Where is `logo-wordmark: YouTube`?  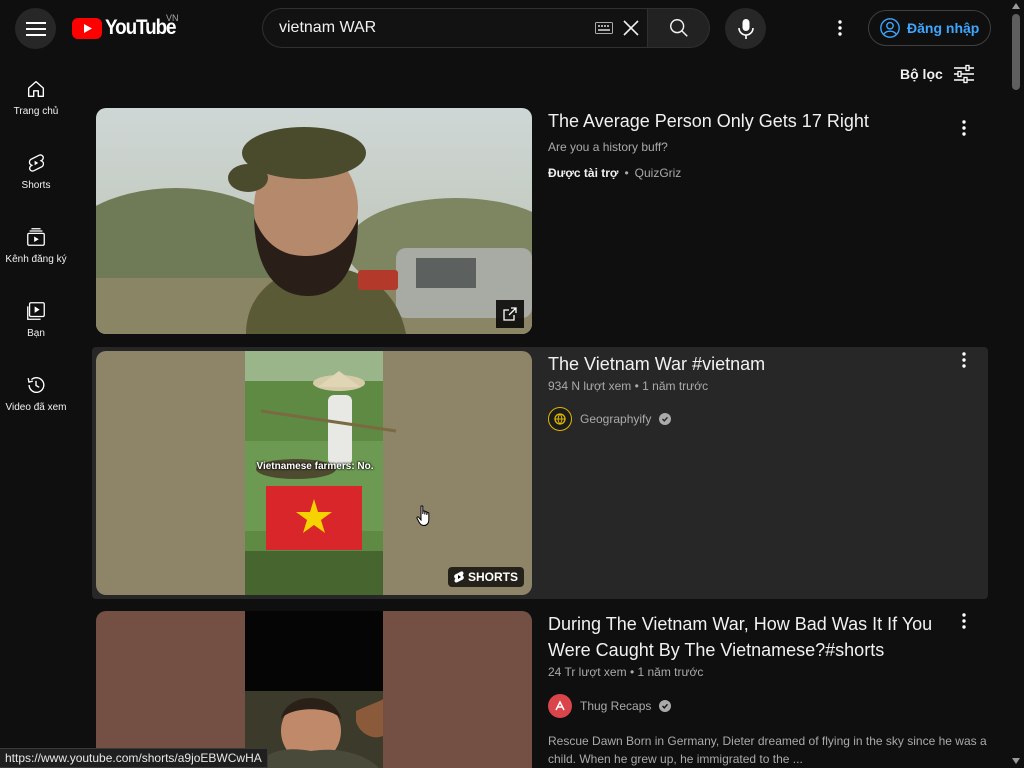 logo-wordmark: YouTube is located at coordinates (141, 27).